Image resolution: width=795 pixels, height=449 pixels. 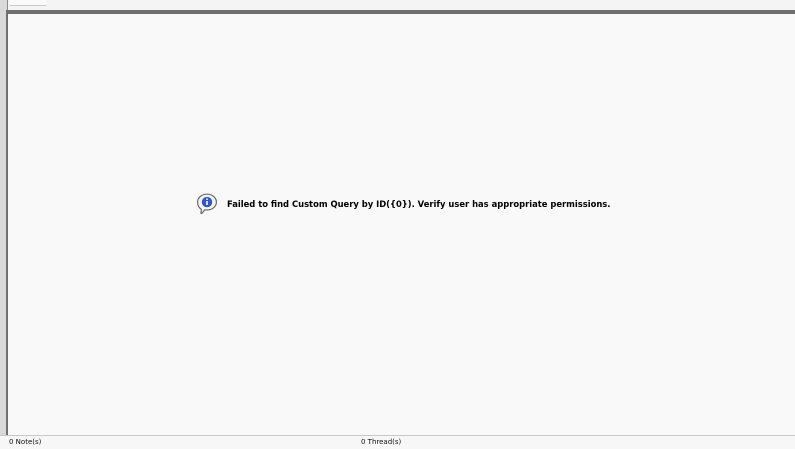 I want to click on status-bar: 0 Note(s) 0 Thread(s), so click(x=397, y=442).